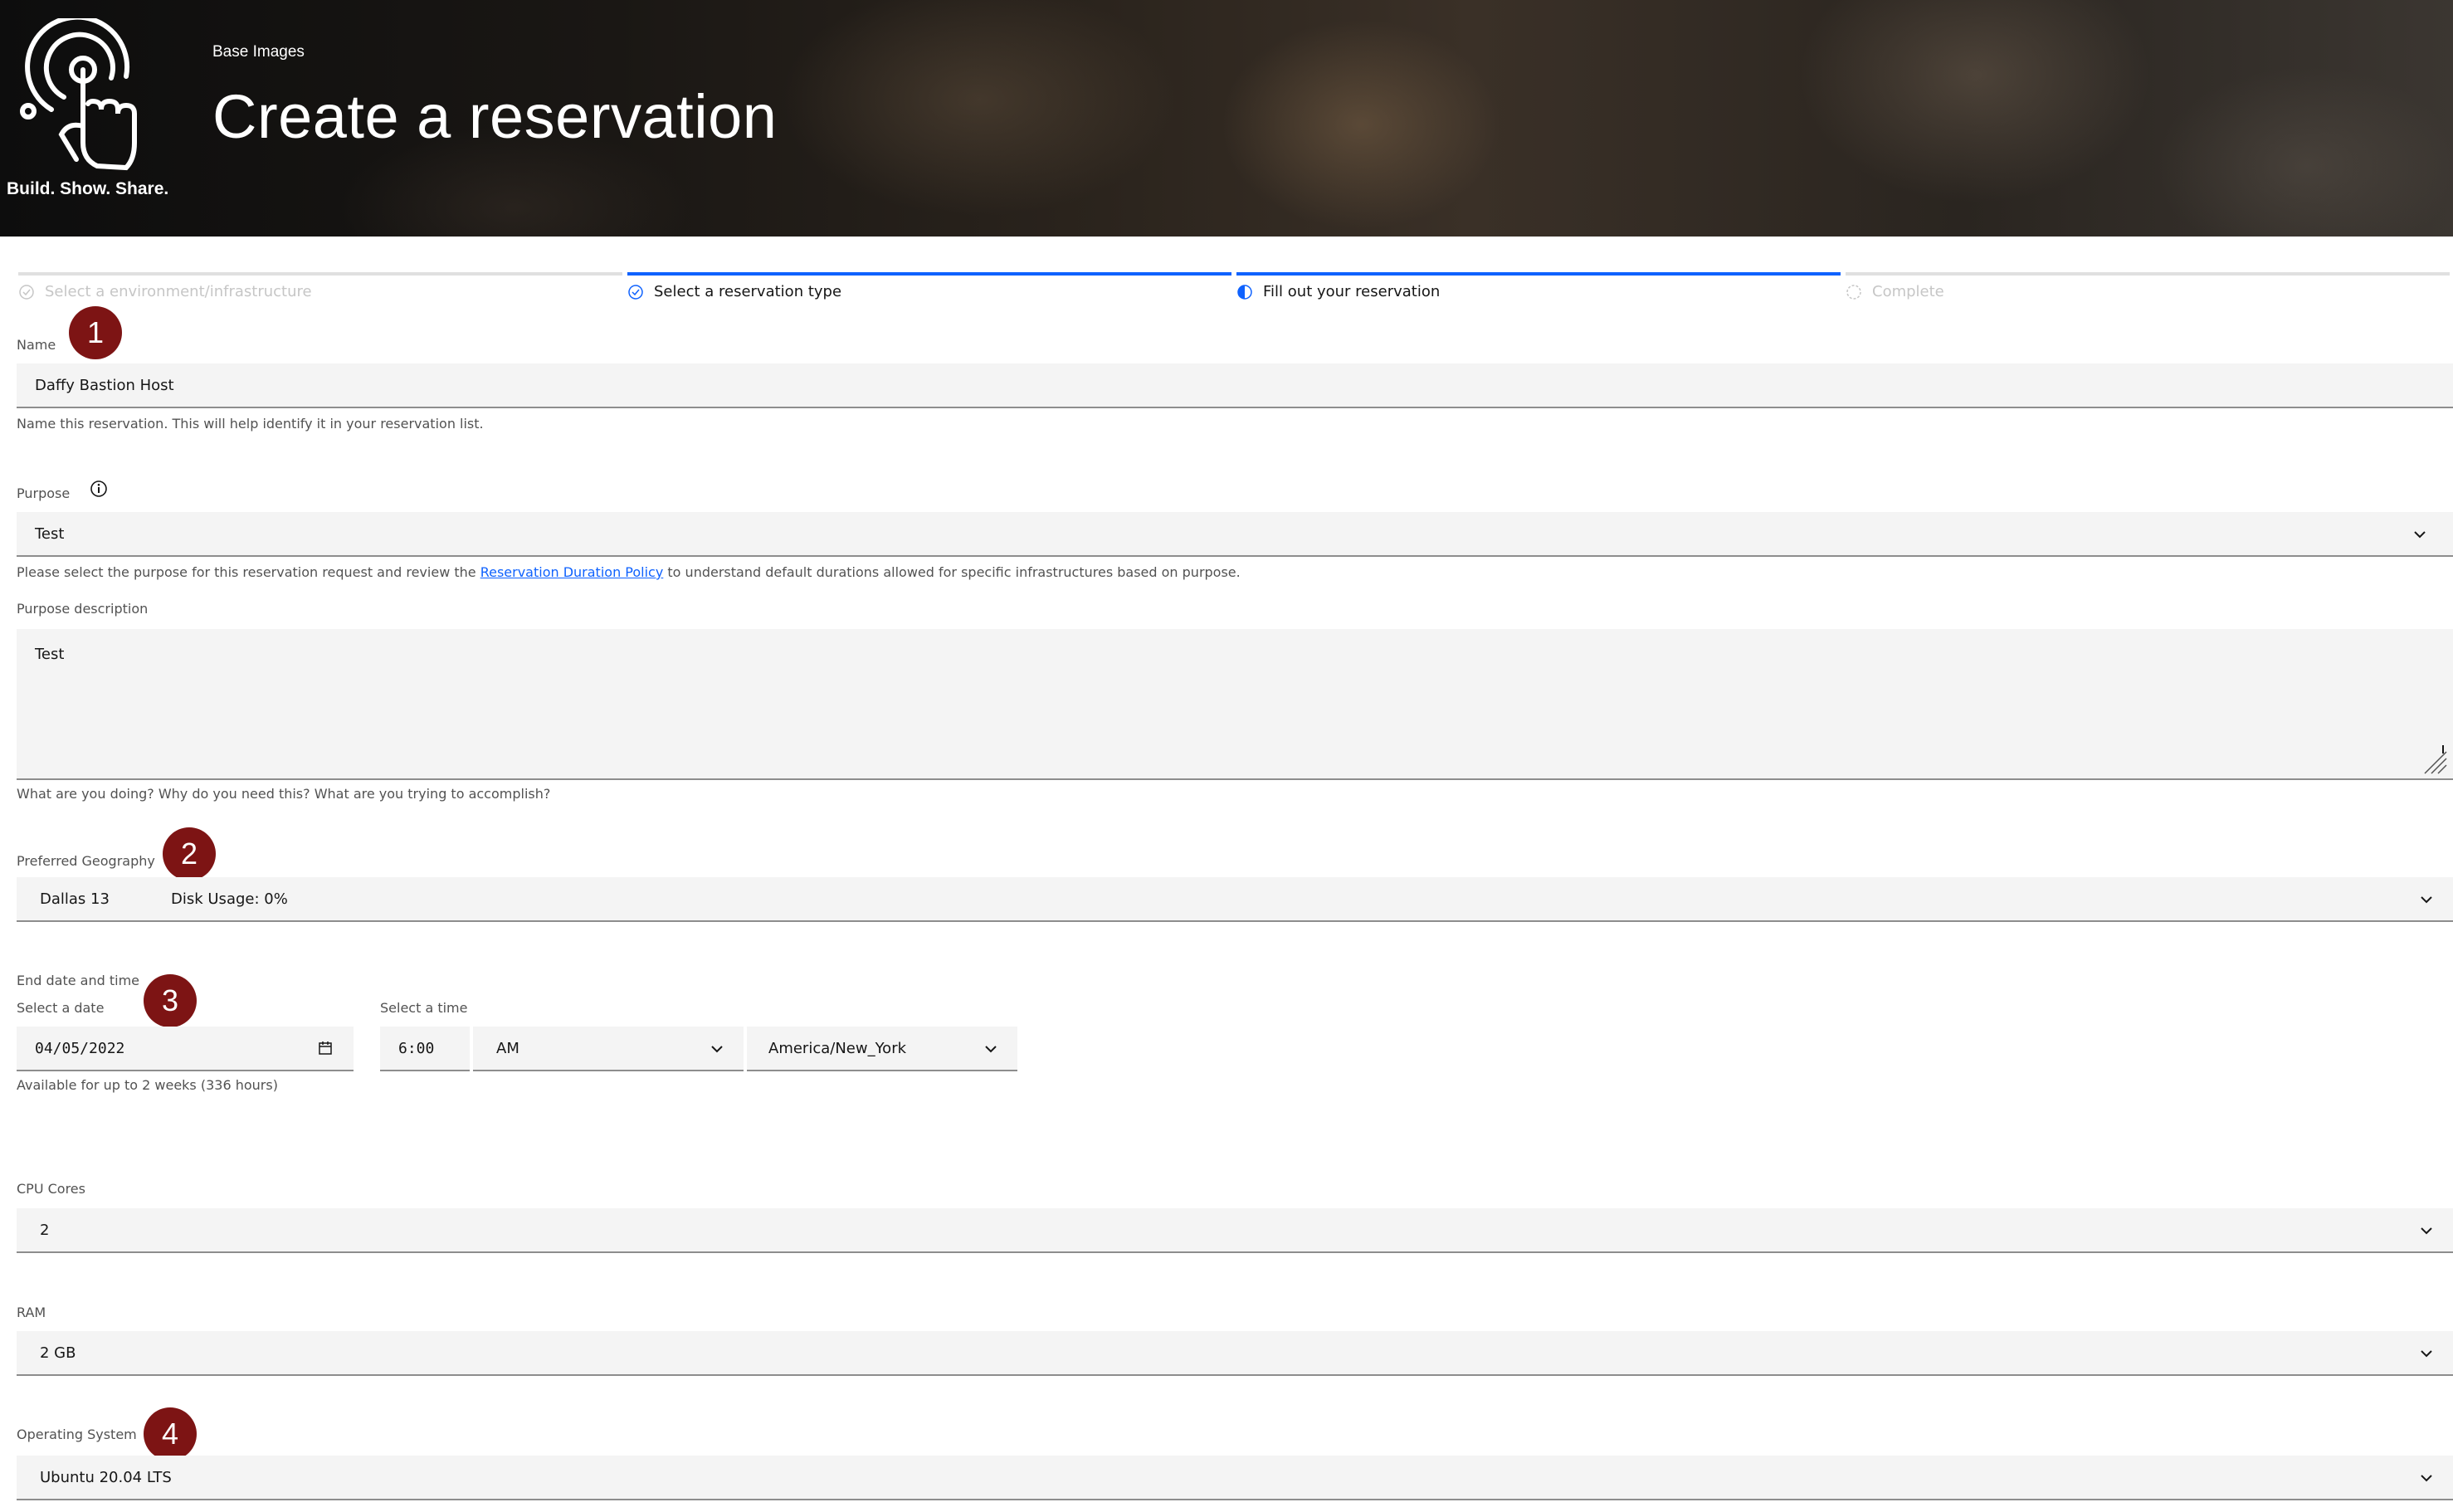 This screenshot has height=1512, width=2453. I want to click on empty-circle-icon, so click(1853, 293).